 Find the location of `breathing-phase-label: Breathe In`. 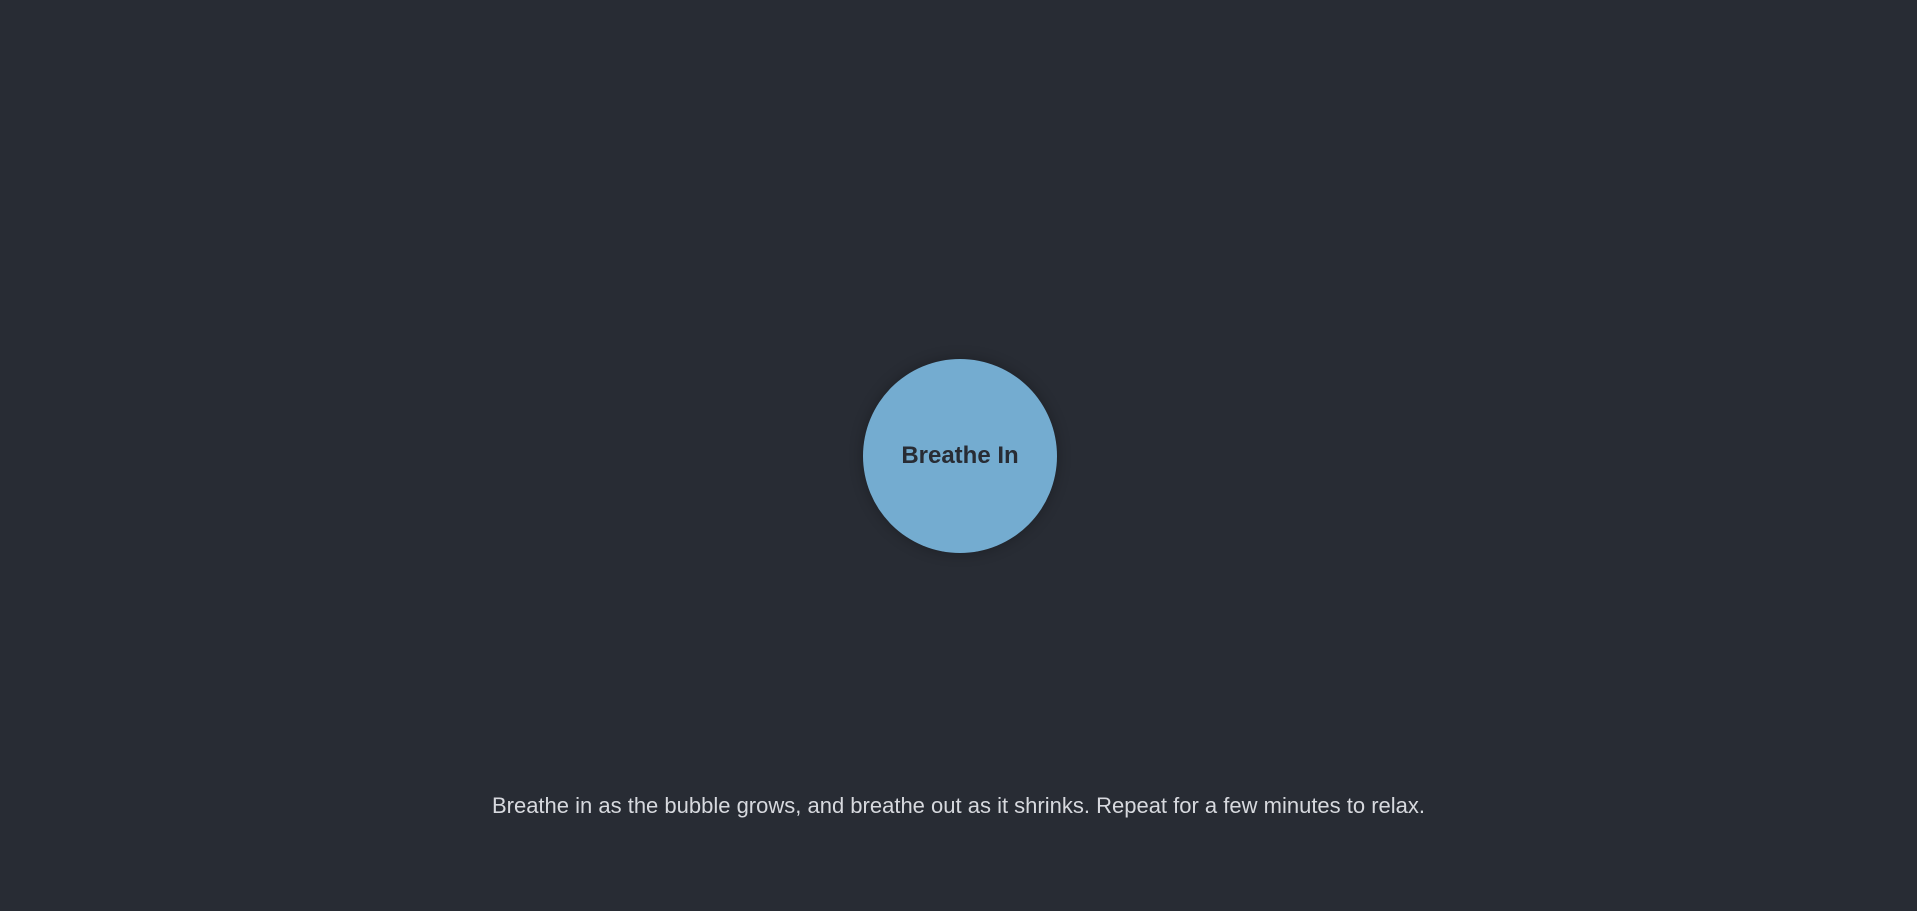

breathing-phase-label: Breathe In is located at coordinates (960, 455).